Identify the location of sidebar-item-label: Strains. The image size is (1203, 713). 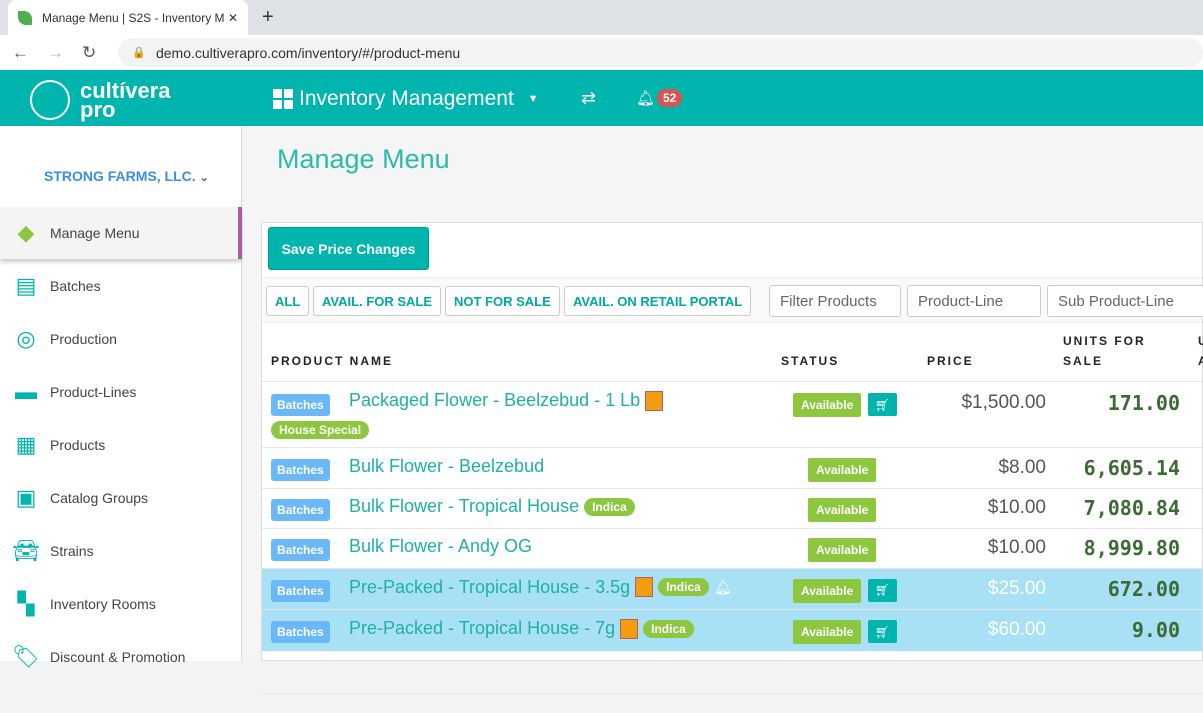
(72, 551).